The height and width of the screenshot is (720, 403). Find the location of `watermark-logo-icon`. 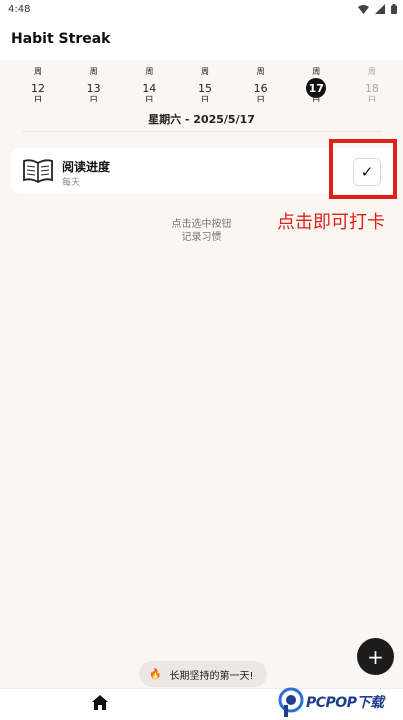

watermark-logo-icon is located at coordinates (291, 702).